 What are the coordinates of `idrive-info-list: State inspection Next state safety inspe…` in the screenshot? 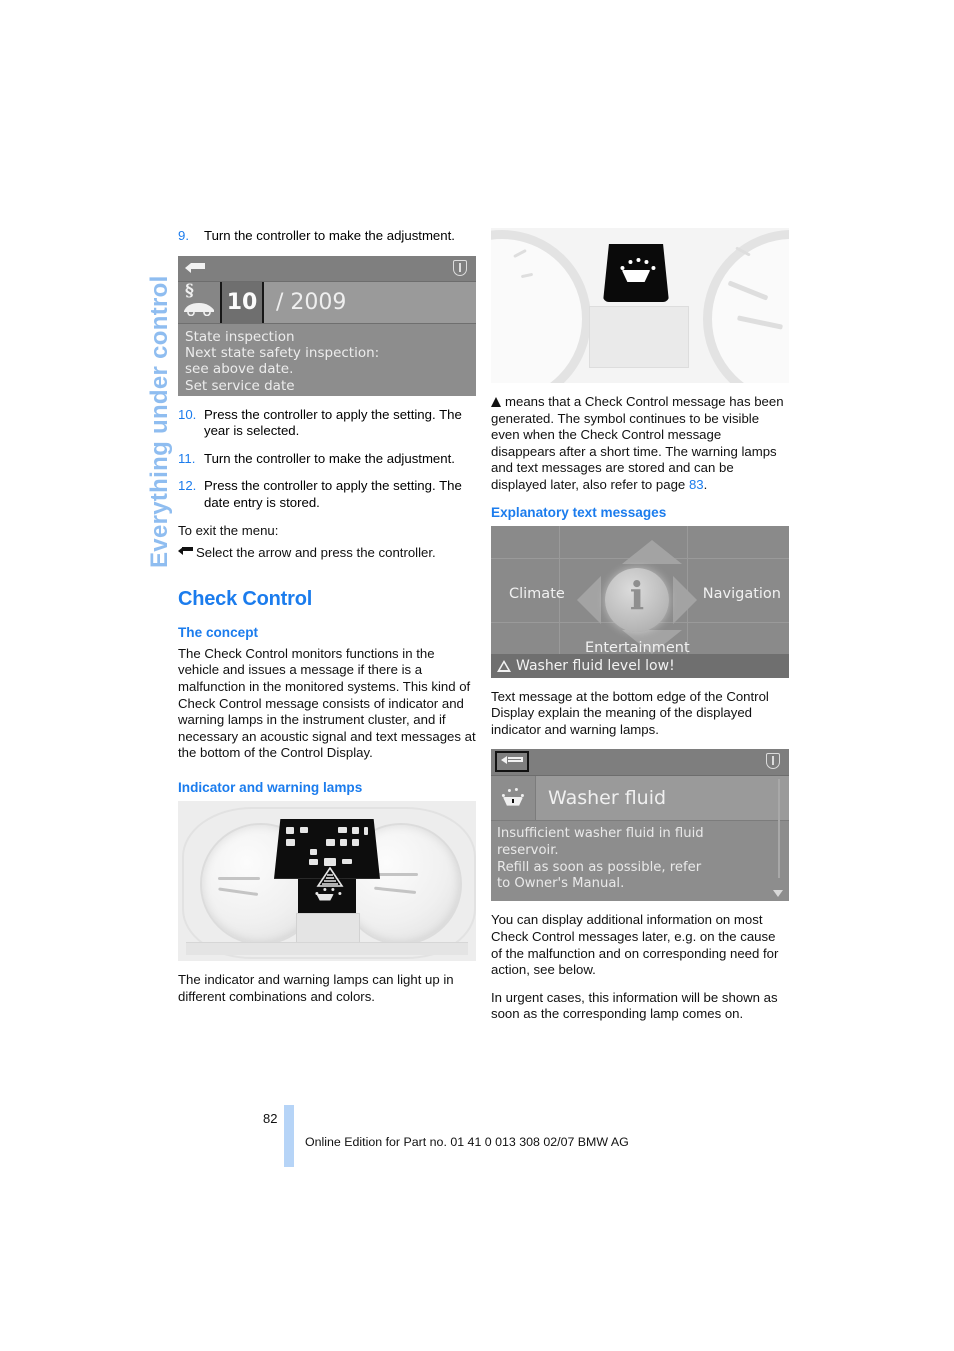 It's located at (327, 359).